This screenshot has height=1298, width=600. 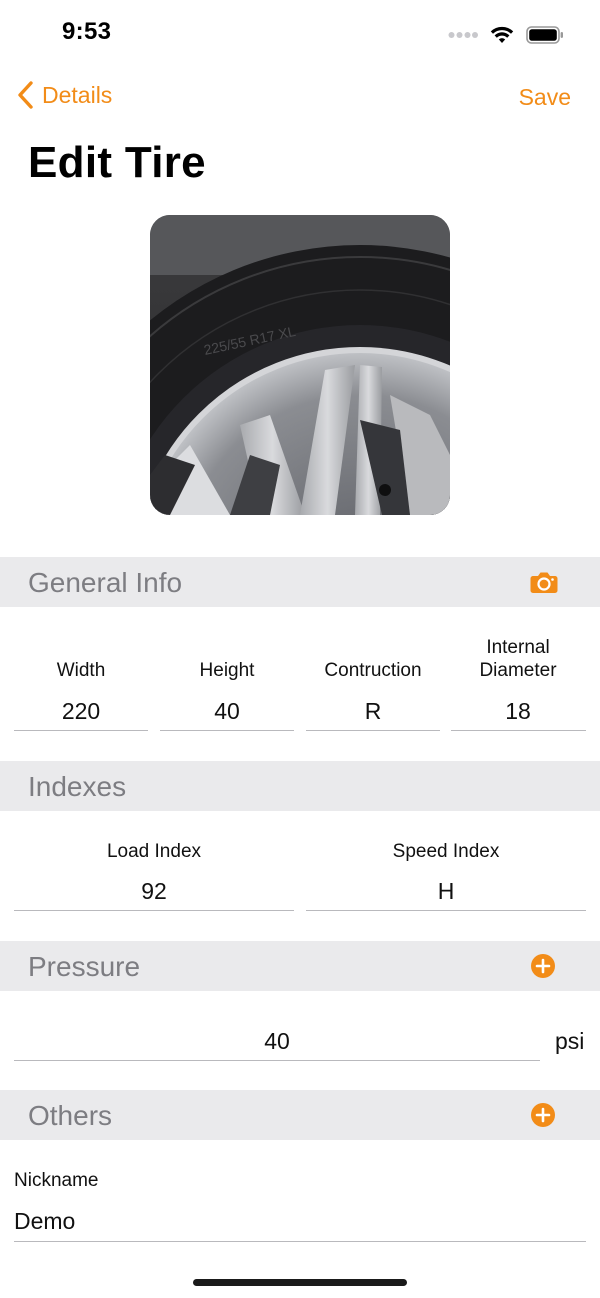 What do you see at coordinates (300, 966) in the screenshot?
I see `section-pressure: Pressure` at bounding box center [300, 966].